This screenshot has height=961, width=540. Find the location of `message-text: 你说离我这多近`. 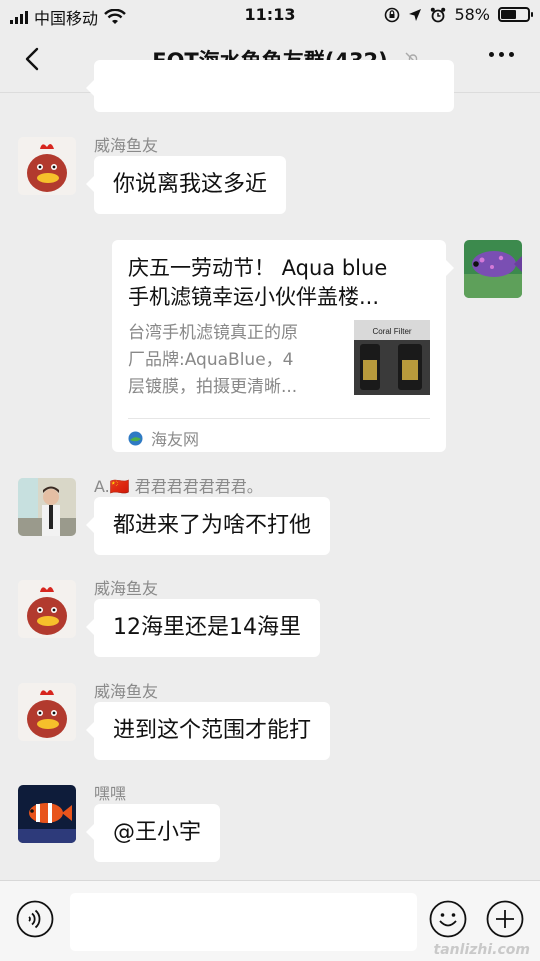

message-text: 你说离我这多近 is located at coordinates (190, 184).